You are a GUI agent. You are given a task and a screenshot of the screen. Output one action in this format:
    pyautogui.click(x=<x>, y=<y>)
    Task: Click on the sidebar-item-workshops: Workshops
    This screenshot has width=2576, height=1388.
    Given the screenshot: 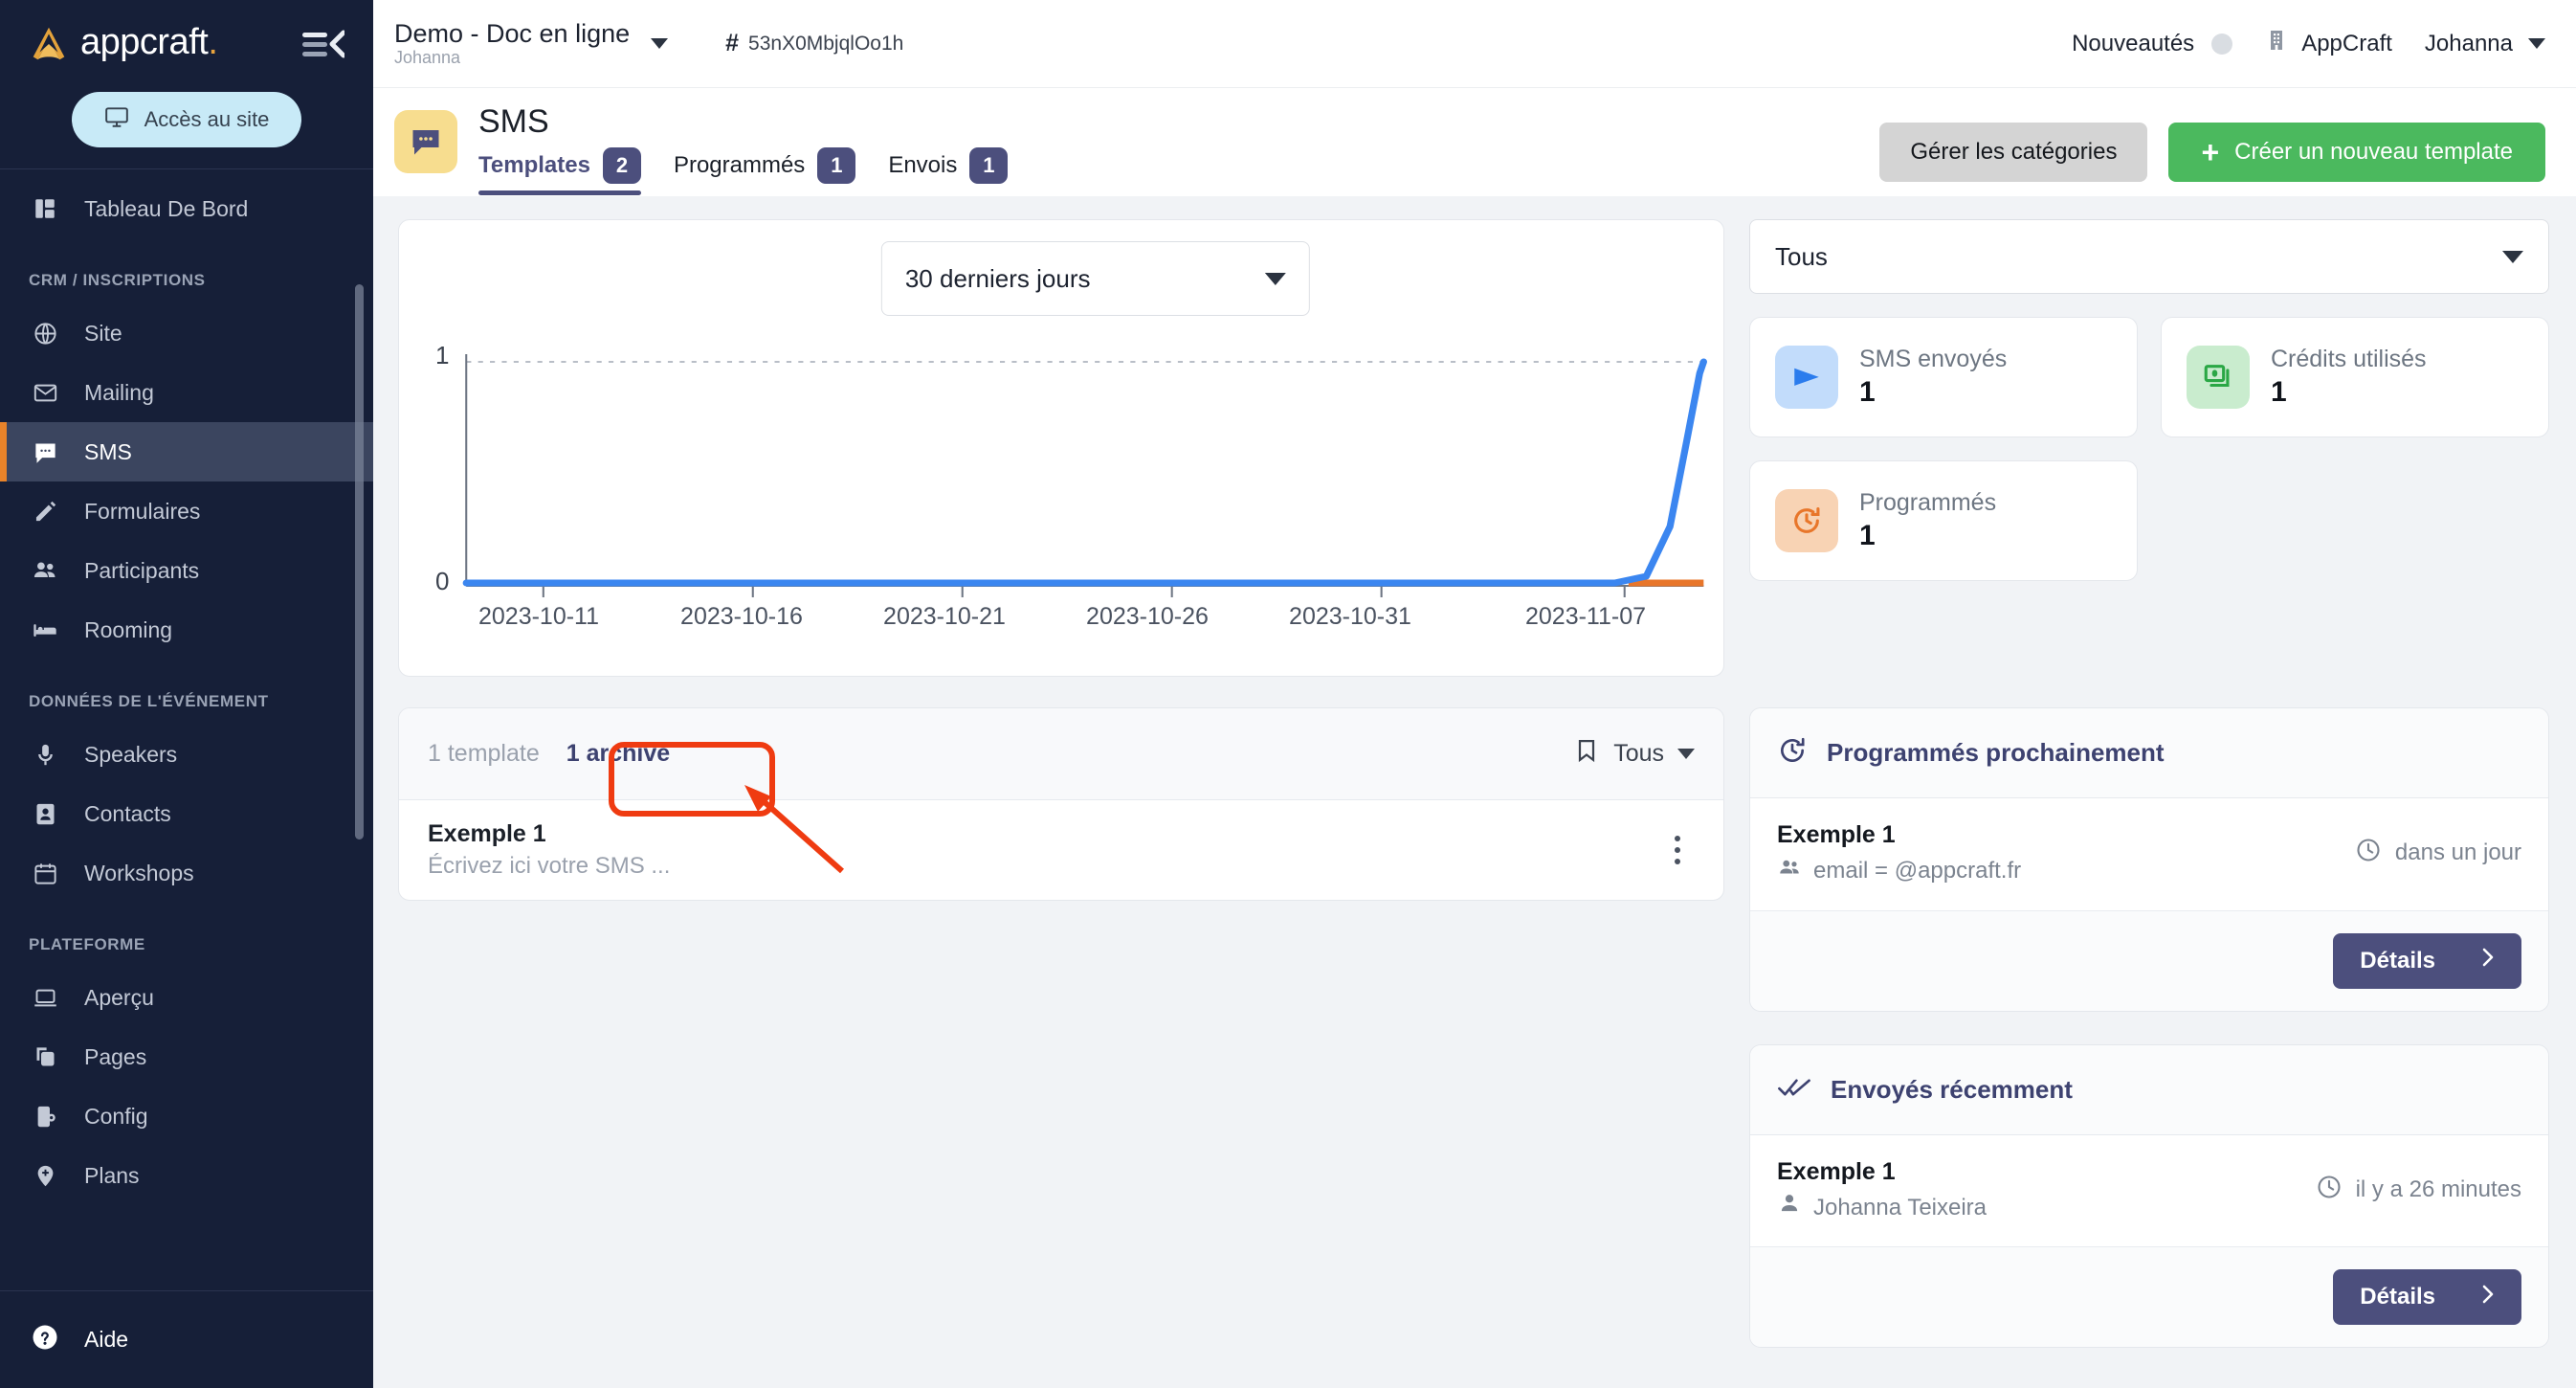 What is the action you would take?
    pyautogui.click(x=186, y=873)
    